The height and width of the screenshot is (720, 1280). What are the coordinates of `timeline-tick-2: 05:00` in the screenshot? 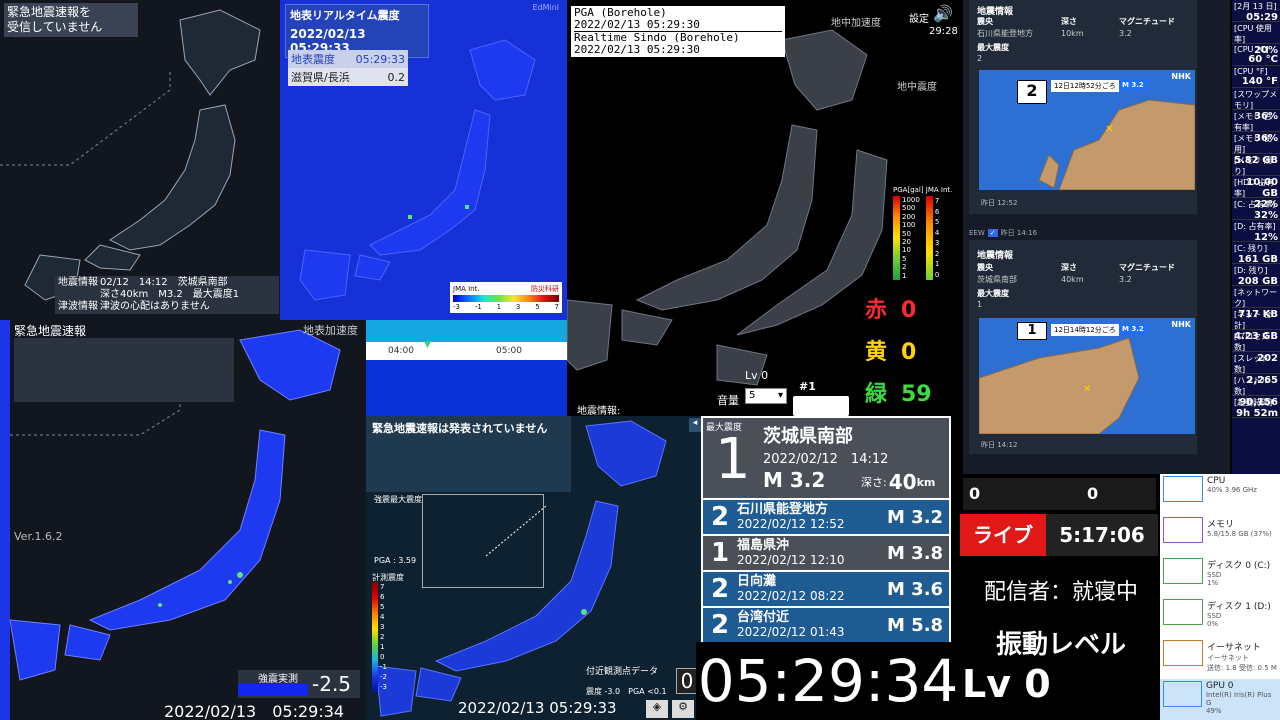 It's located at (509, 351).